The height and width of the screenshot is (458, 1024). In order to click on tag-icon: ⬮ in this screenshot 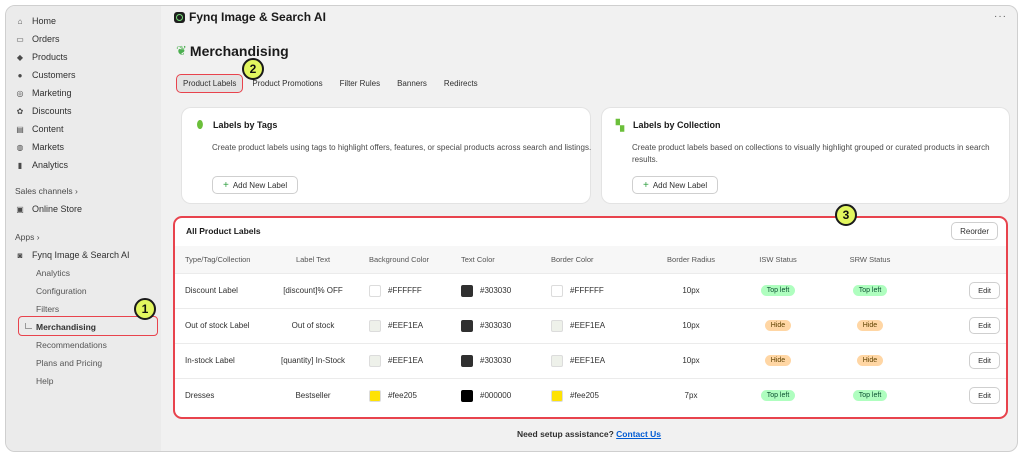, I will do `click(200, 124)`.